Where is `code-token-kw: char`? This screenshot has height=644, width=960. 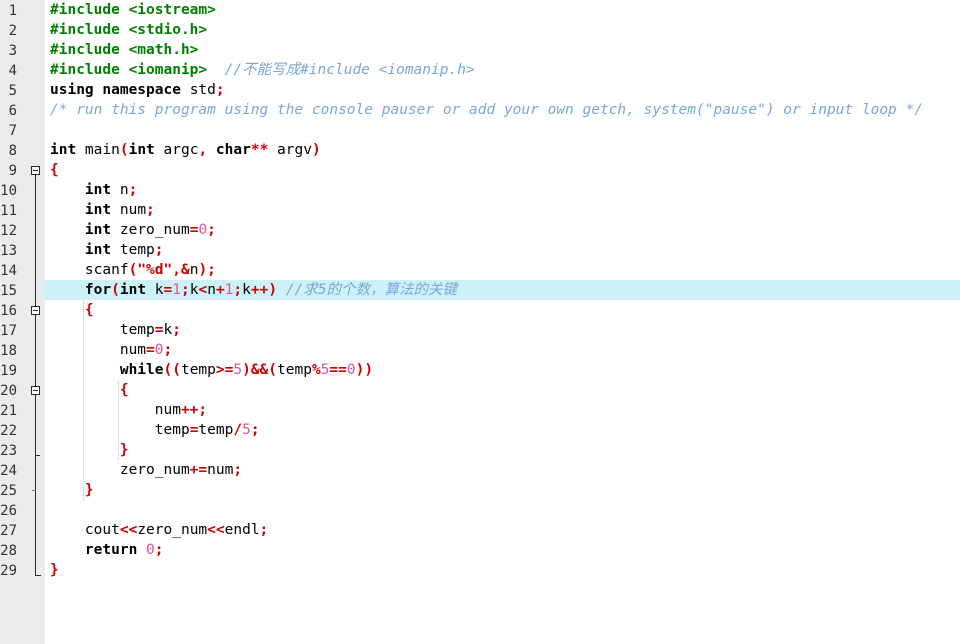
code-token-kw: char is located at coordinates (233, 150).